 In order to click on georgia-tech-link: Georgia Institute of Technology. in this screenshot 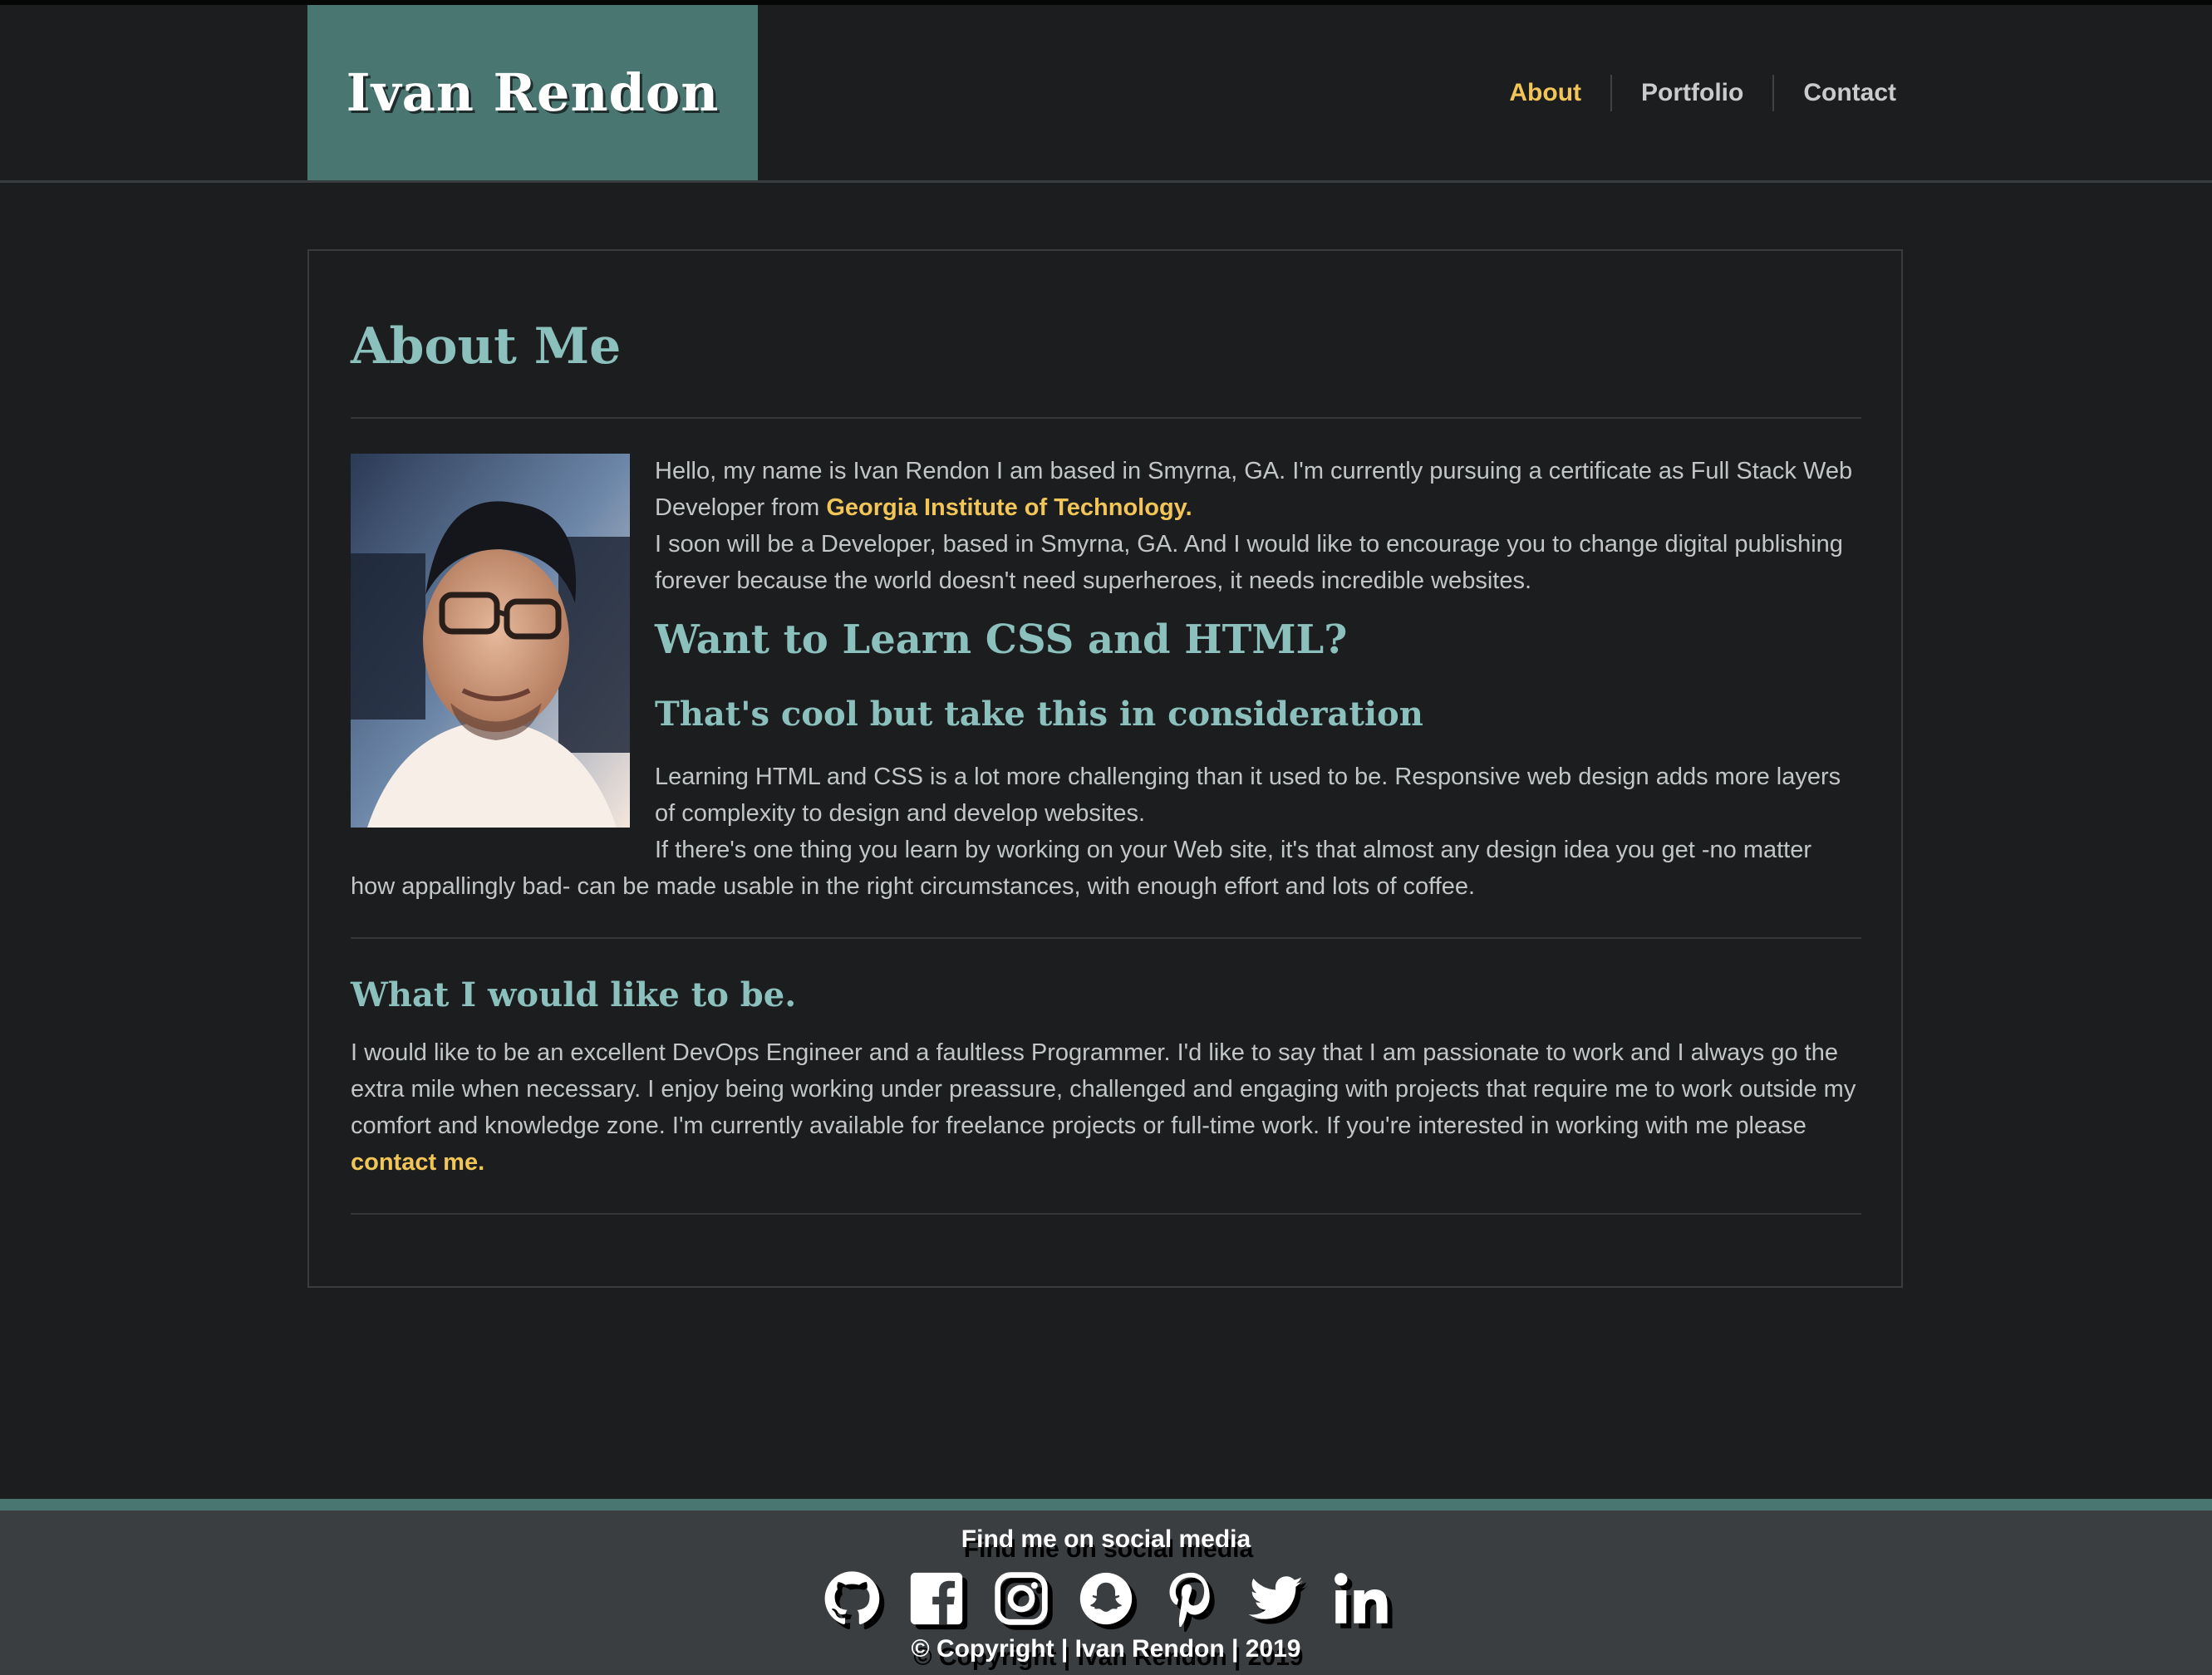, I will do `click(1009, 508)`.